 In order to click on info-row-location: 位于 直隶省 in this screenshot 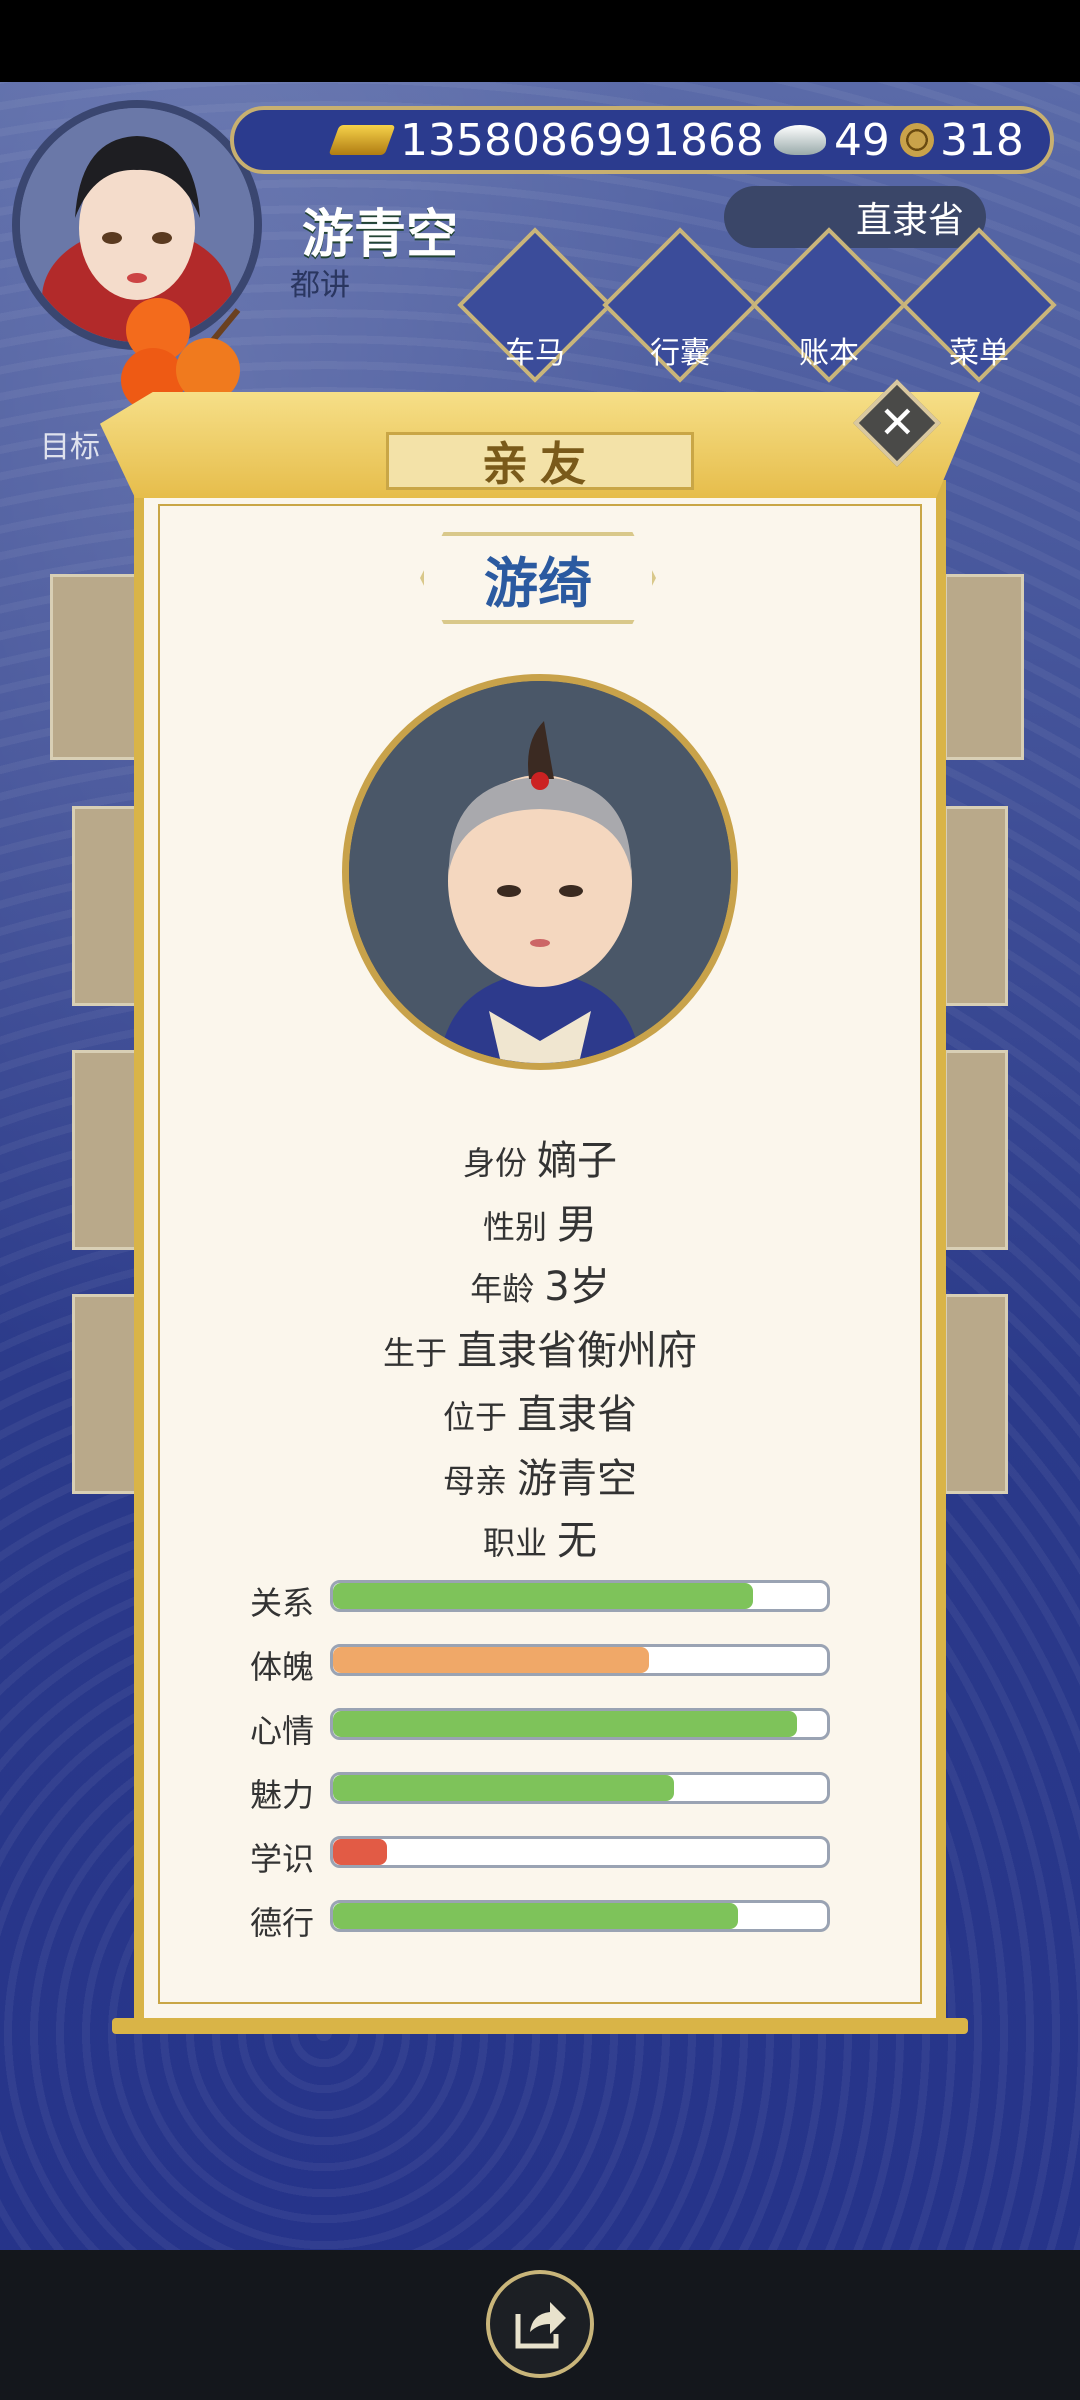, I will do `click(540, 1411)`.